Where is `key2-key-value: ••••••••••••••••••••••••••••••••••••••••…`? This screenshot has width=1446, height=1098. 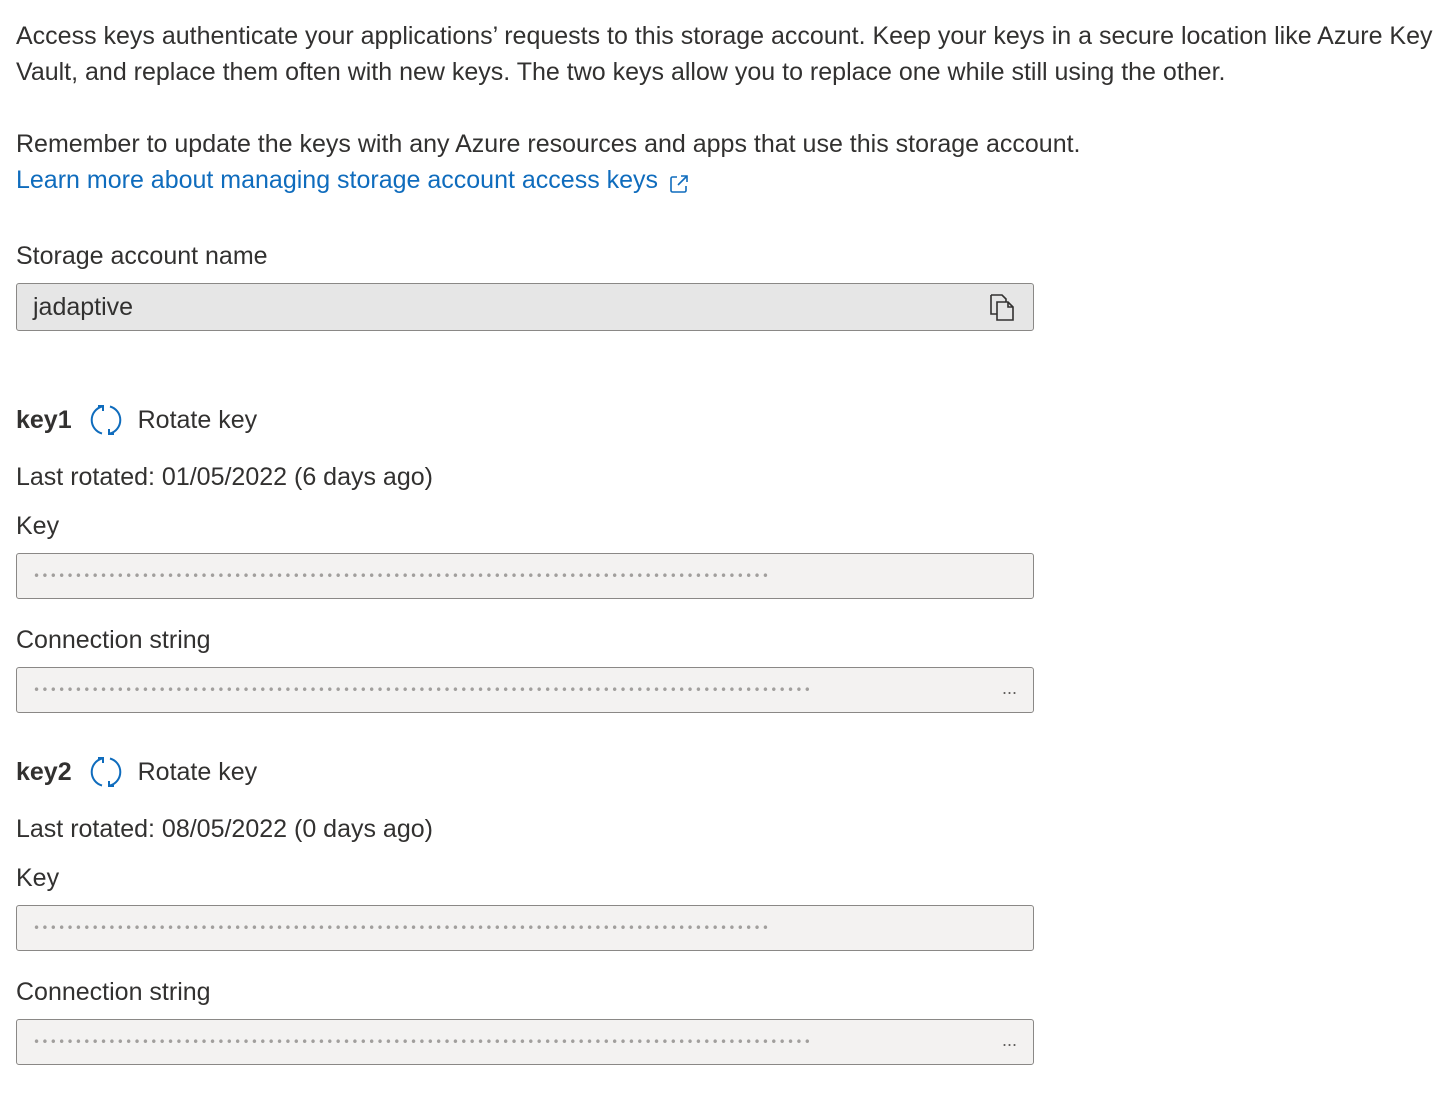 key2-key-value: ••••••••••••••••••••••••••••••••••••••••… is located at coordinates (402, 928).